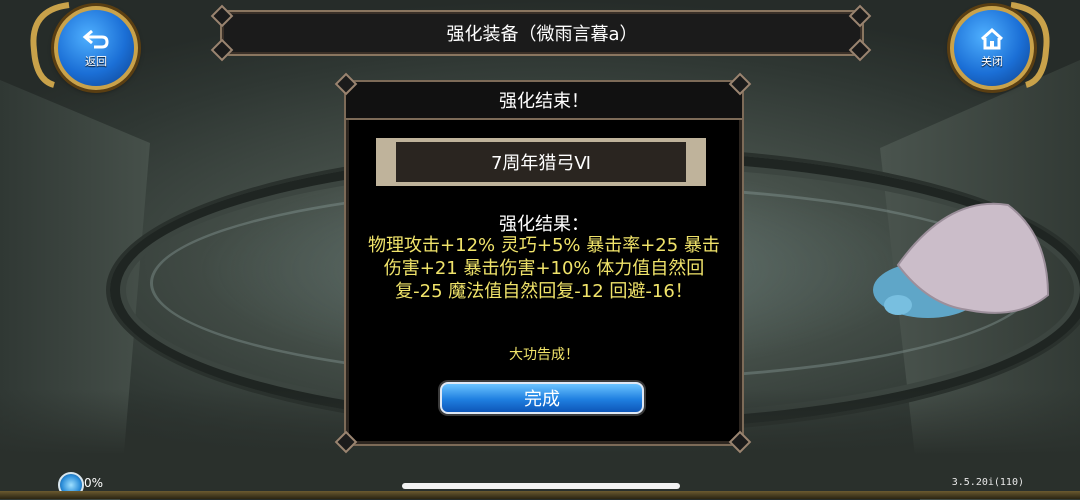  I want to click on back-button: 返回, so click(96, 48).